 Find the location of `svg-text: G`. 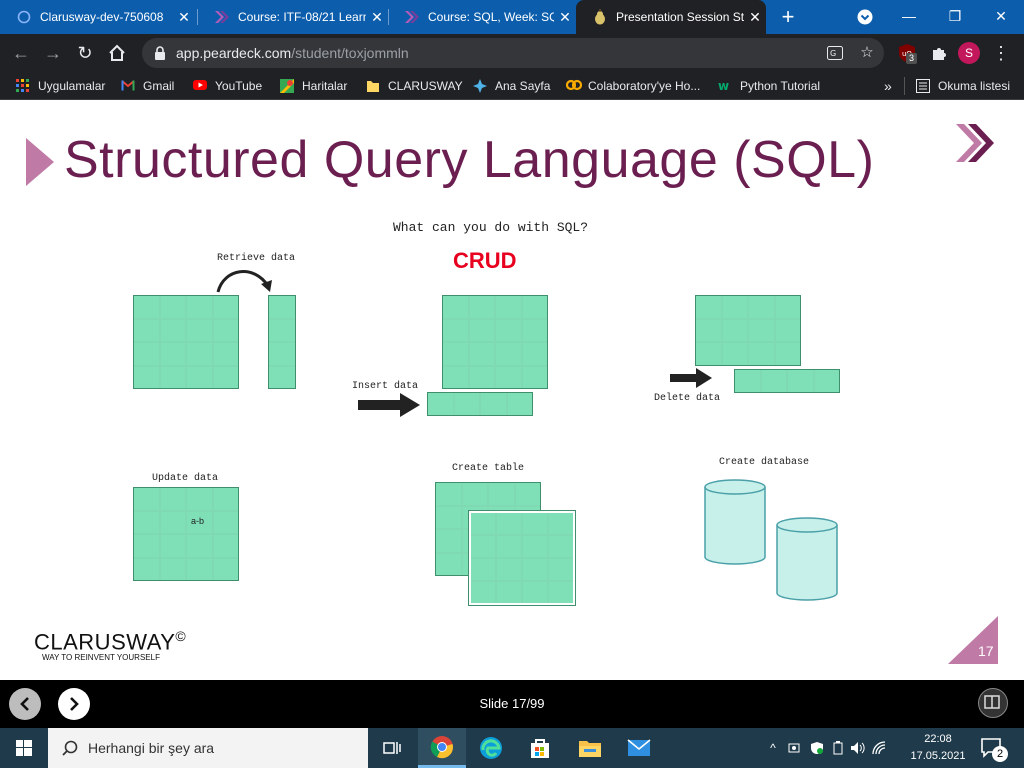

svg-text: G is located at coordinates (833, 53).